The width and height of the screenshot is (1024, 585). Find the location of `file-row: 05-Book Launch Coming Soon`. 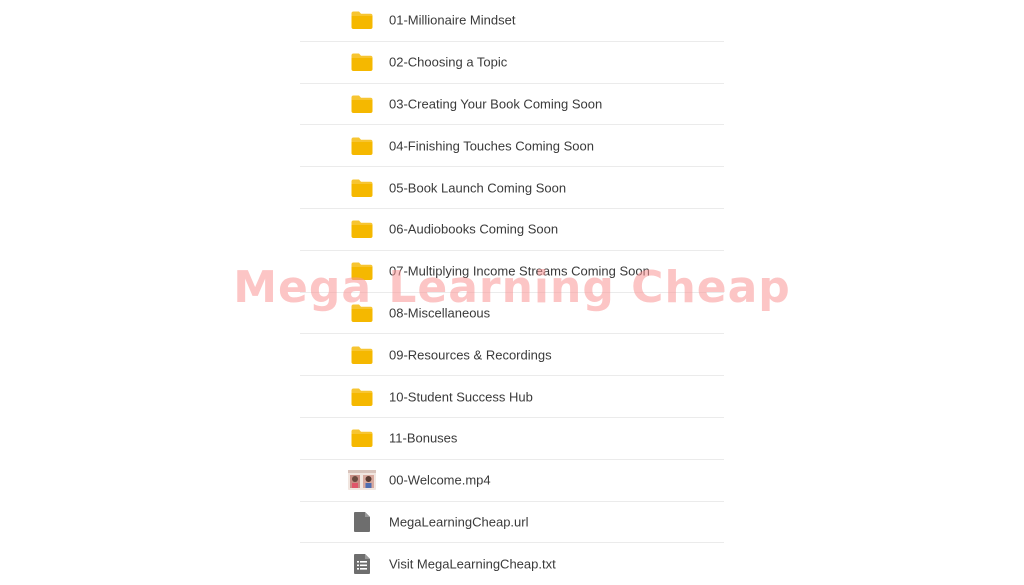

file-row: 05-Book Launch Coming Soon is located at coordinates (512, 188).